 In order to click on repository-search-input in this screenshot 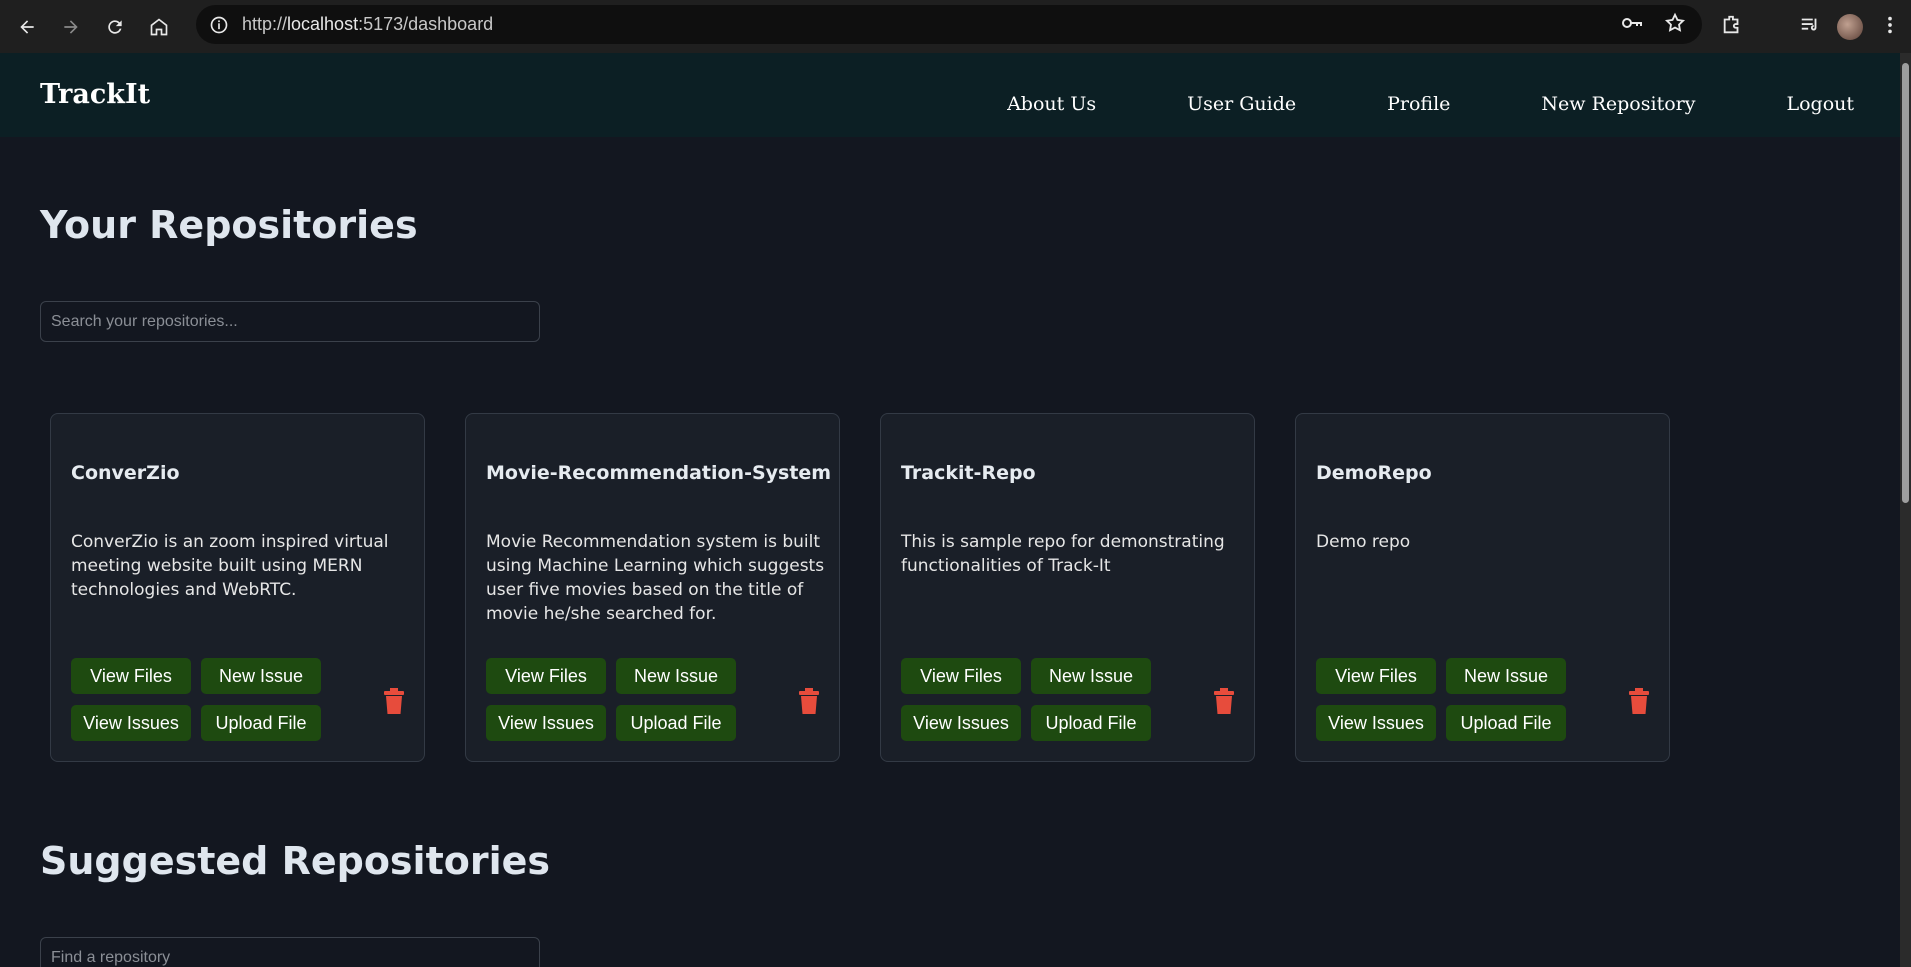, I will do `click(290, 321)`.